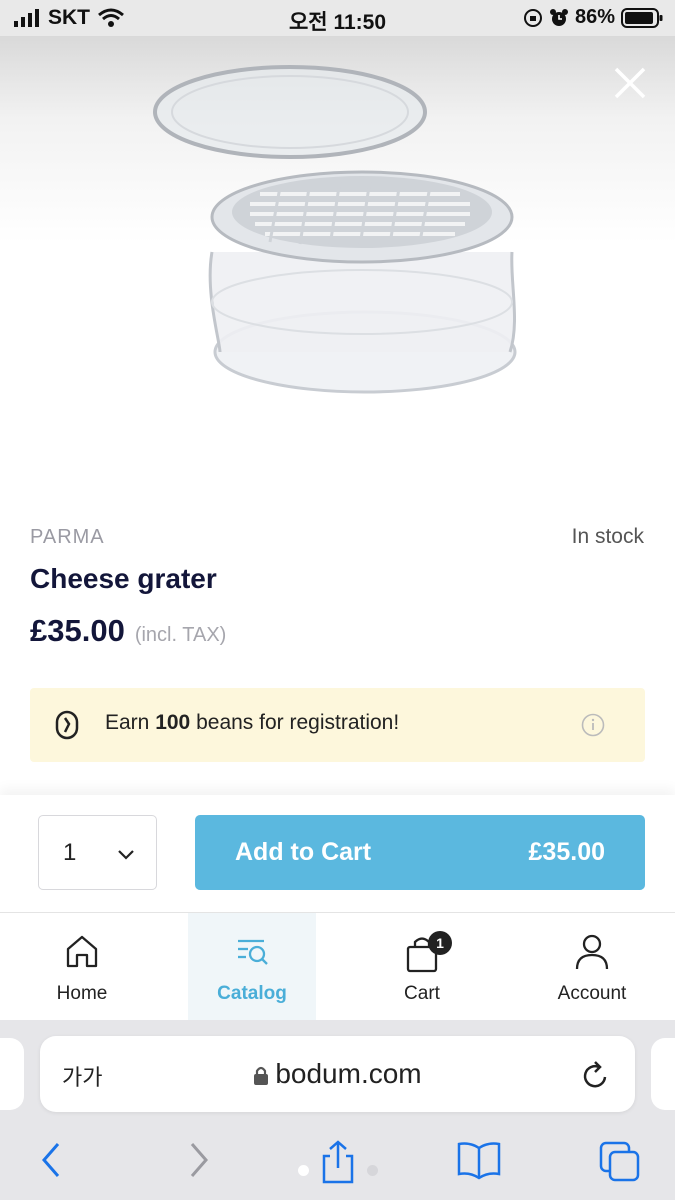 This screenshot has width=675, height=1200. I want to click on chevron-down-icon, so click(126, 855).